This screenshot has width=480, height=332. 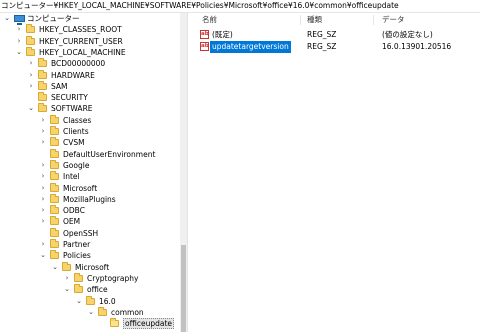 What do you see at coordinates (90, 97) in the screenshot?
I see `tree-node: SECURITY` at bounding box center [90, 97].